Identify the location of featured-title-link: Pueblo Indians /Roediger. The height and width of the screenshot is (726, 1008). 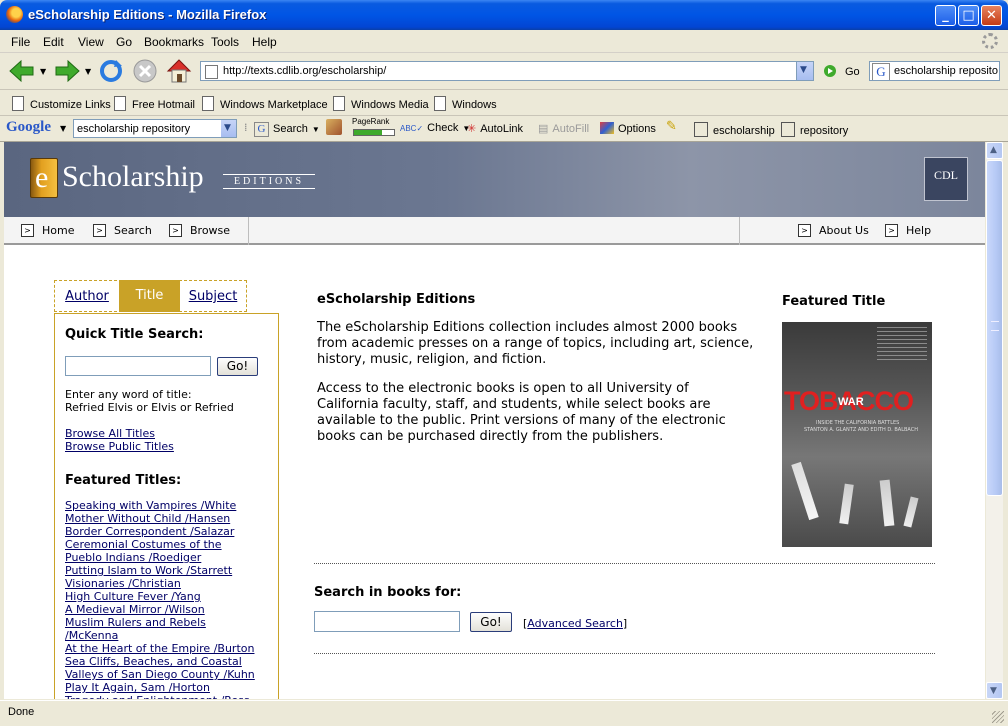
(171, 557).